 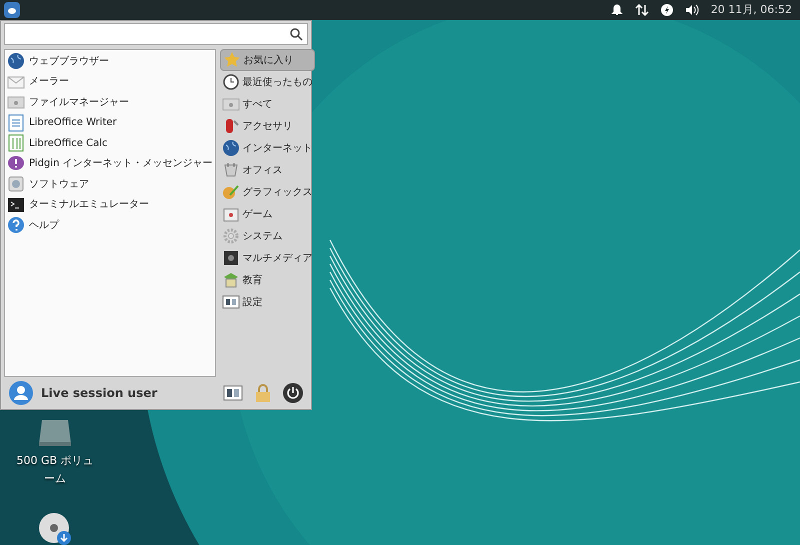 What do you see at coordinates (231, 60) in the screenshot?
I see `star-icon` at bounding box center [231, 60].